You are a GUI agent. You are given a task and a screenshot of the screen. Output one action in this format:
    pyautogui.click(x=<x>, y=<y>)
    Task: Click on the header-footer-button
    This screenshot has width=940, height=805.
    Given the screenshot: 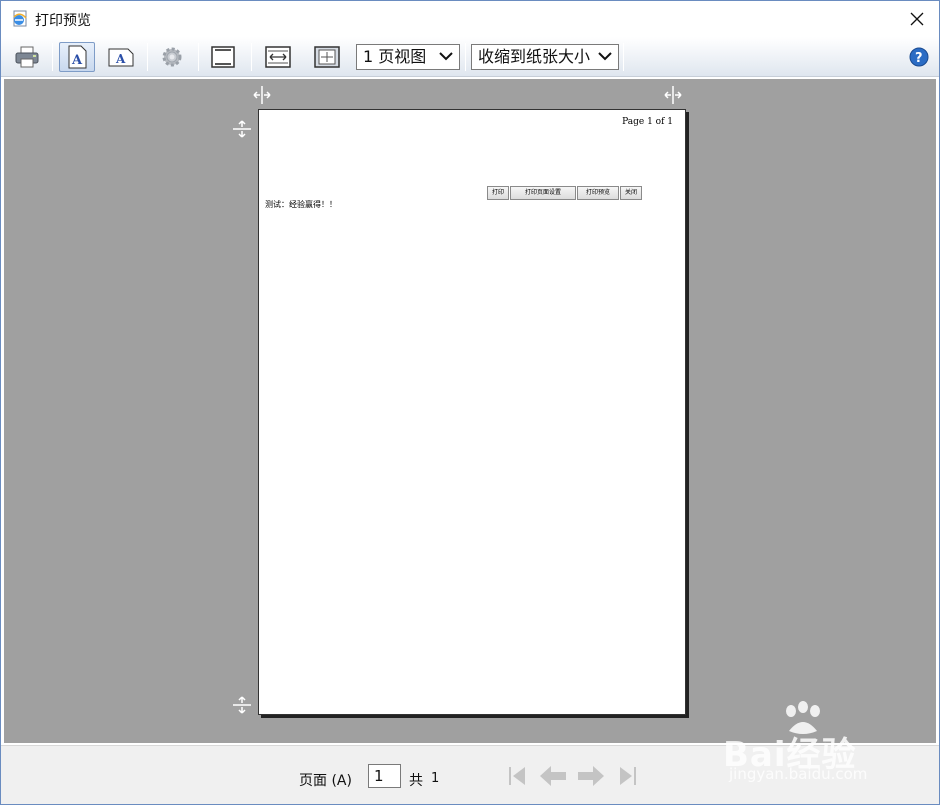 What is the action you would take?
    pyautogui.click(x=223, y=57)
    